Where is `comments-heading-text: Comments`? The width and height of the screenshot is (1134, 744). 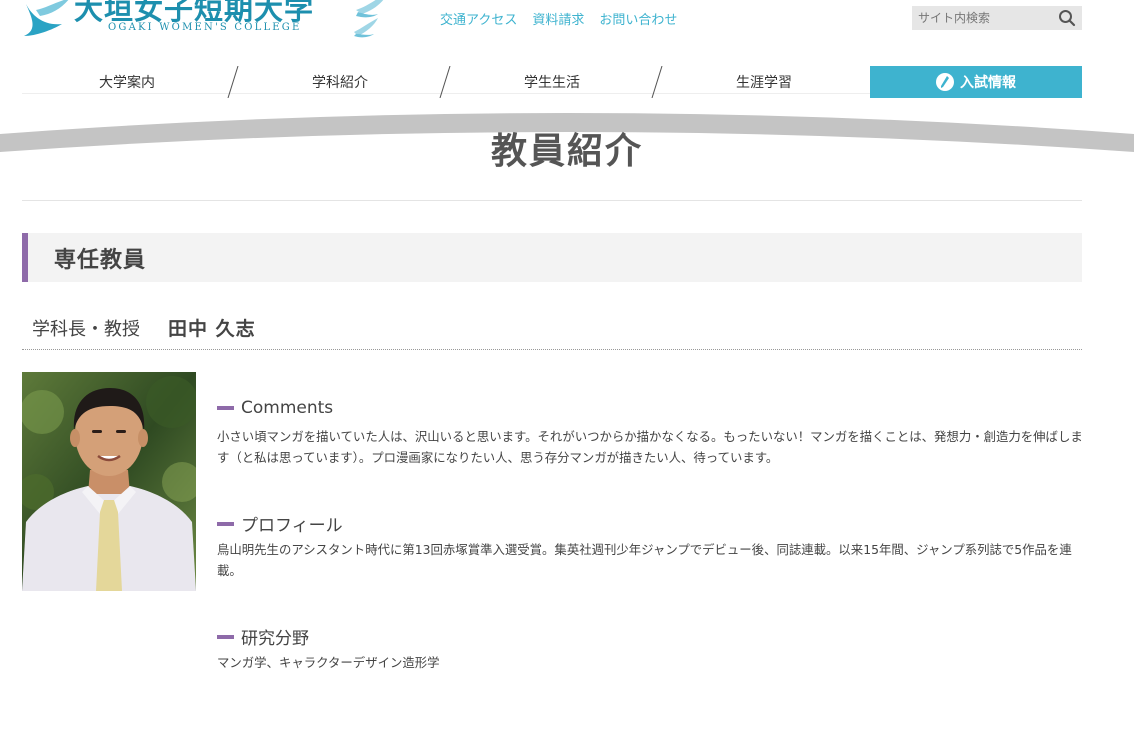
comments-heading-text: Comments is located at coordinates (287, 408).